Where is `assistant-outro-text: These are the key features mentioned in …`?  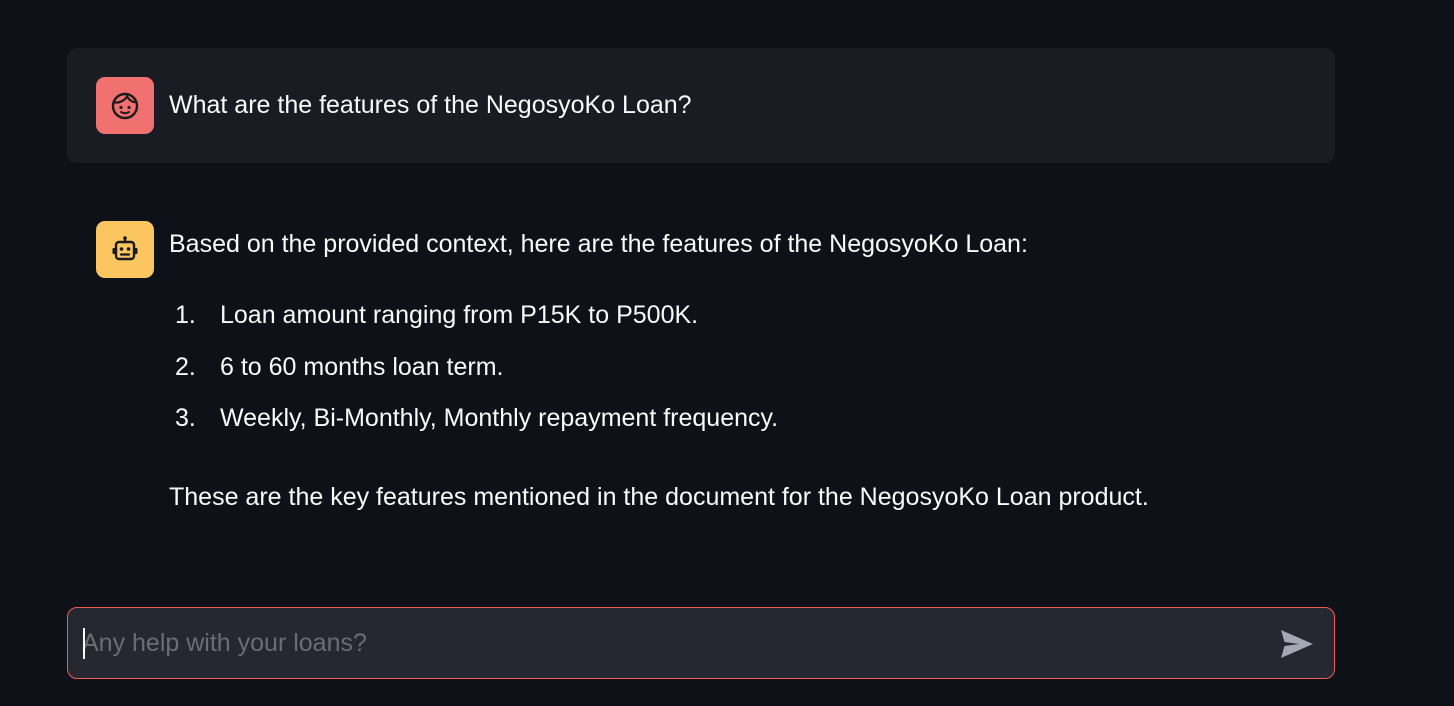 assistant-outro-text: These are the key features mentioned in … is located at coordinates (659, 497).